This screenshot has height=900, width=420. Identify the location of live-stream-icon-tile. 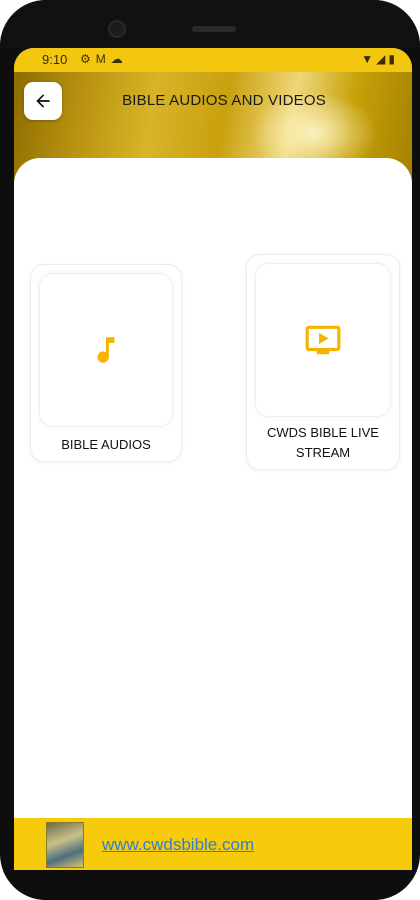
(323, 340).